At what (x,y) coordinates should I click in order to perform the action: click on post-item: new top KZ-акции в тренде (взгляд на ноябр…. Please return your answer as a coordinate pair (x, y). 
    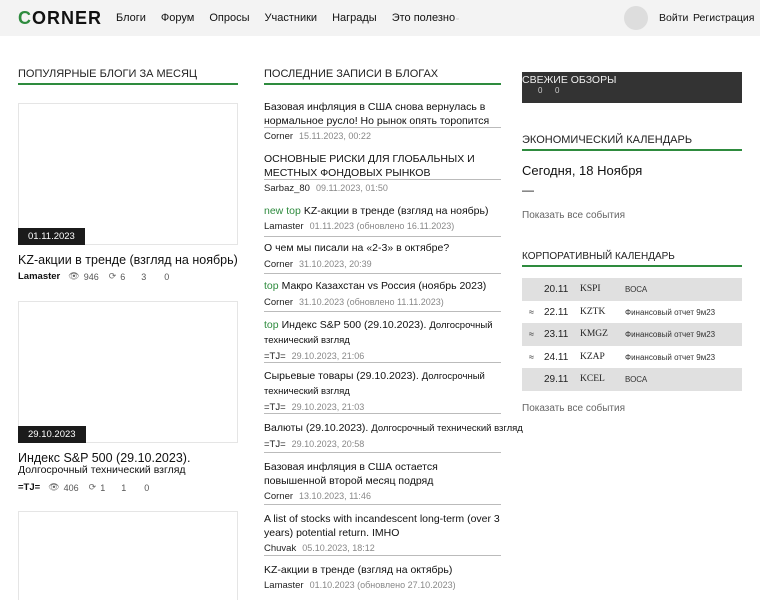
    Looking at the image, I should click on (382, 218).